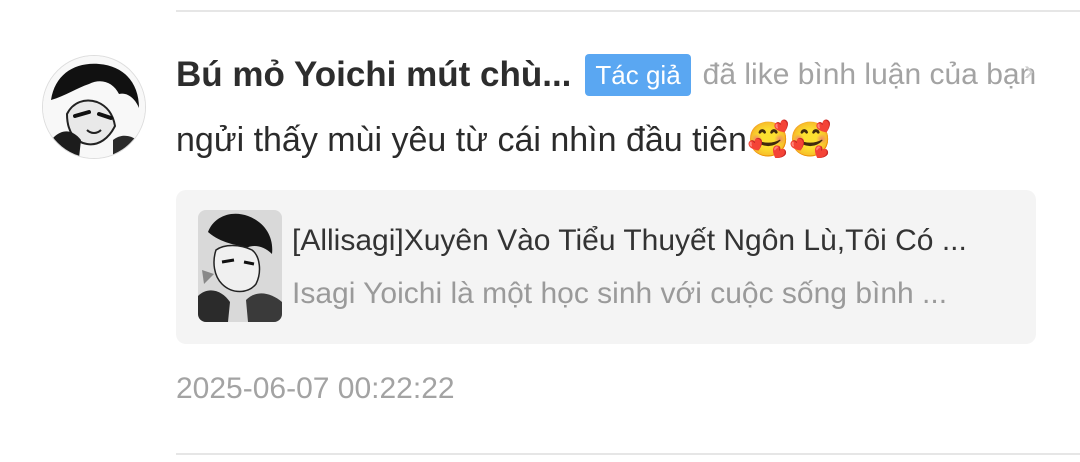 This screenshot has height=462, width=1080. I want to click on avatar, so click(94, 107).